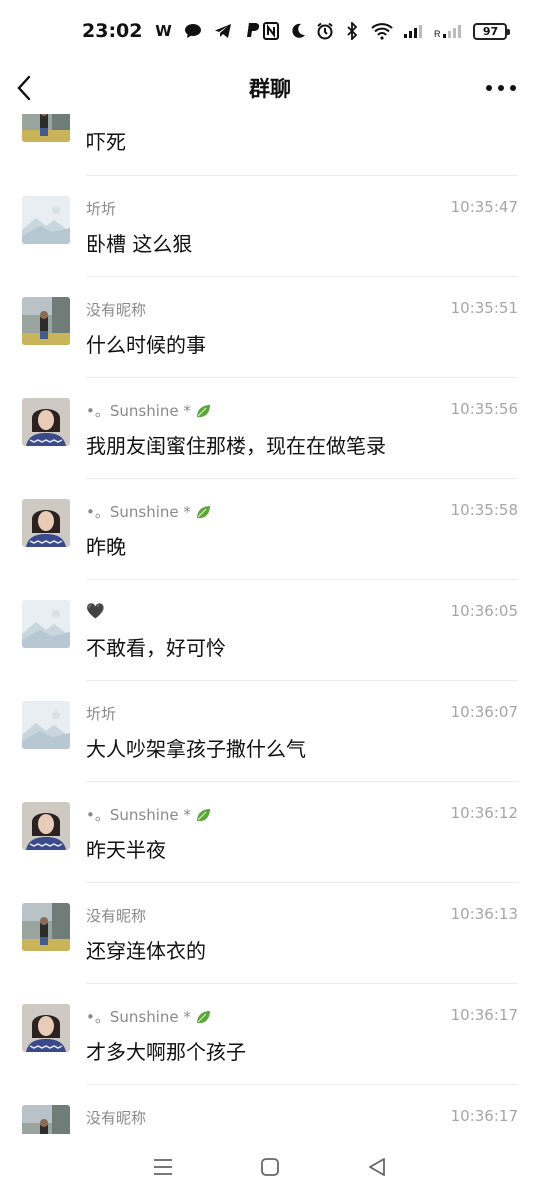 Image resolution: width=540 pixels, height=1200 pixels. I want to click on message-item: •。Sunshine * 10:35:56 我朋友闺蜜住那楼，现在在做笔录, so click(270, 428).